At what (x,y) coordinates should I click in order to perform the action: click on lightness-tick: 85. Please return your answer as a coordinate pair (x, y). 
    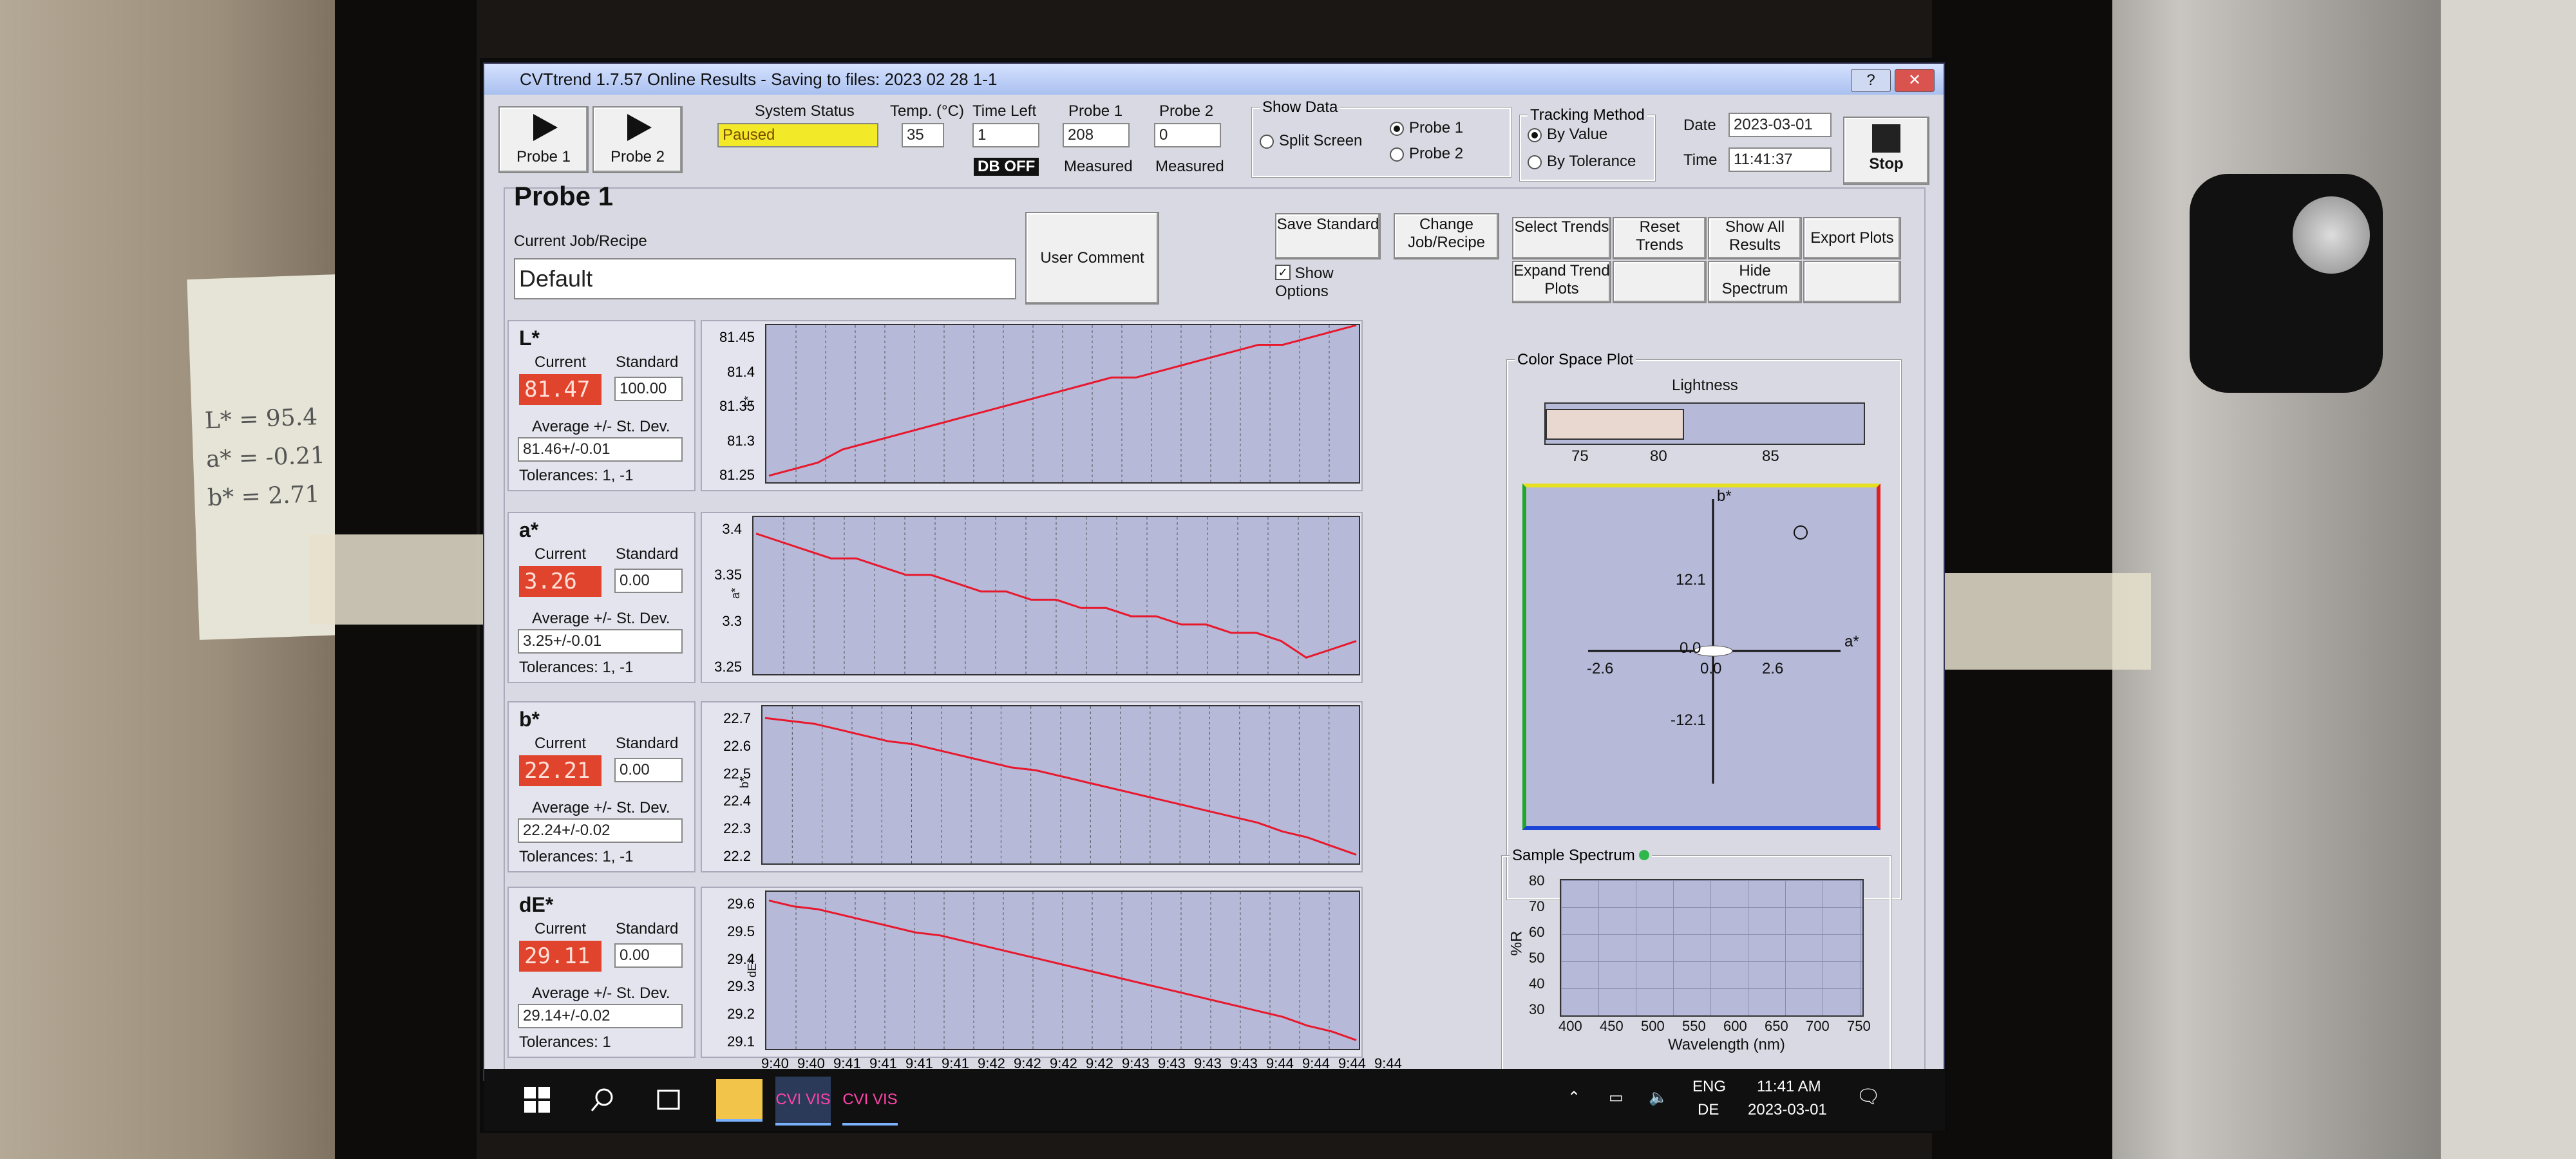
    Looking at the image, I should click on (1770, 456).